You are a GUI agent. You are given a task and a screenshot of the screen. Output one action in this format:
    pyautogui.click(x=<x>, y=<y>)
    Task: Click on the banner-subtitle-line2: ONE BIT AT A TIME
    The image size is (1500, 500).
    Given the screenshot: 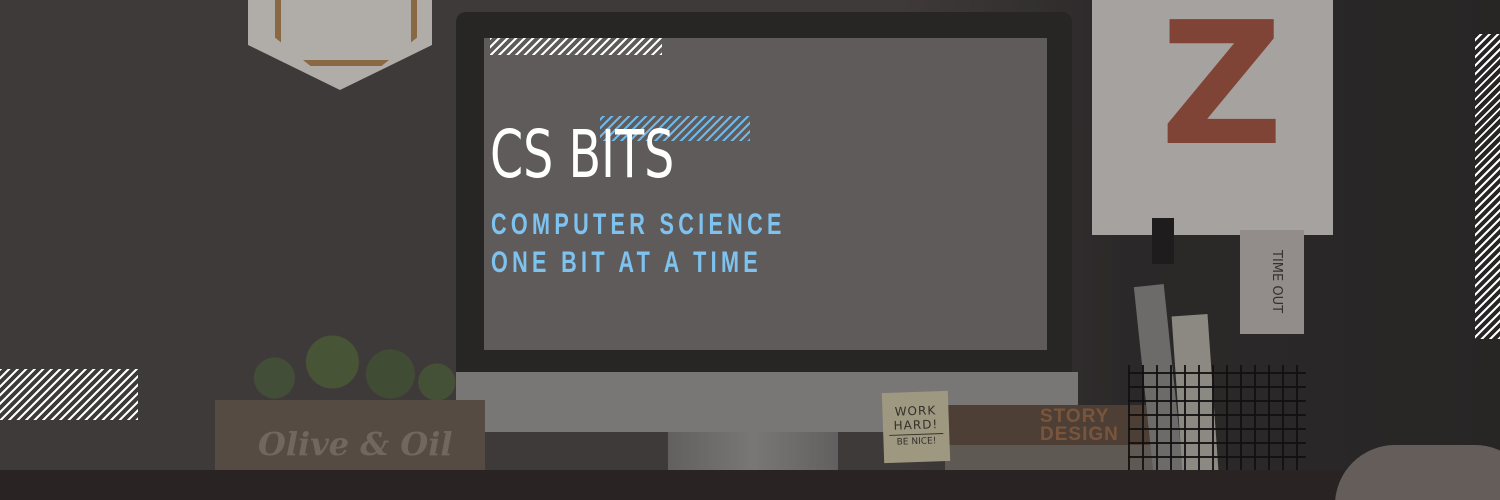 What is the action you would take?
    pyautogui.click(x=627, y=262)
    